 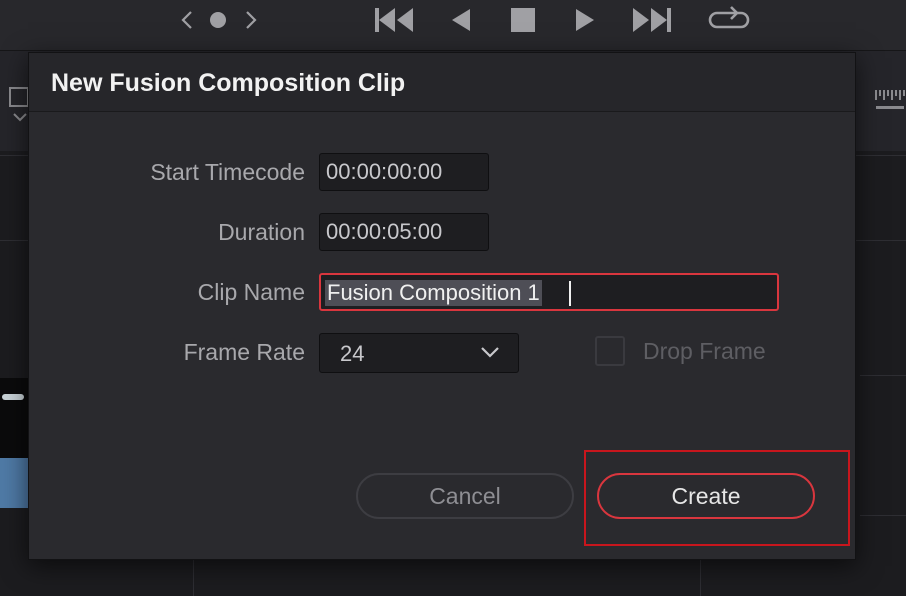 I want to click on dot-icon, so click(x=218, y=20).